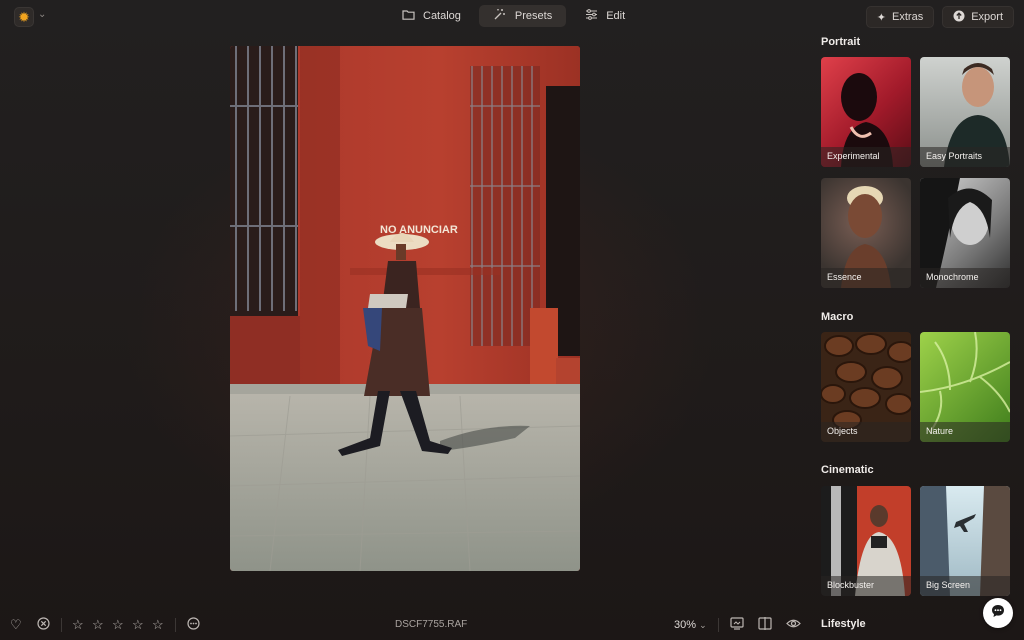 The image size is (1024, 640). What do you see at coordinates (500, 16) in the screenshot?
I see `magic-wand-icon` at bounding box center [500, 16].